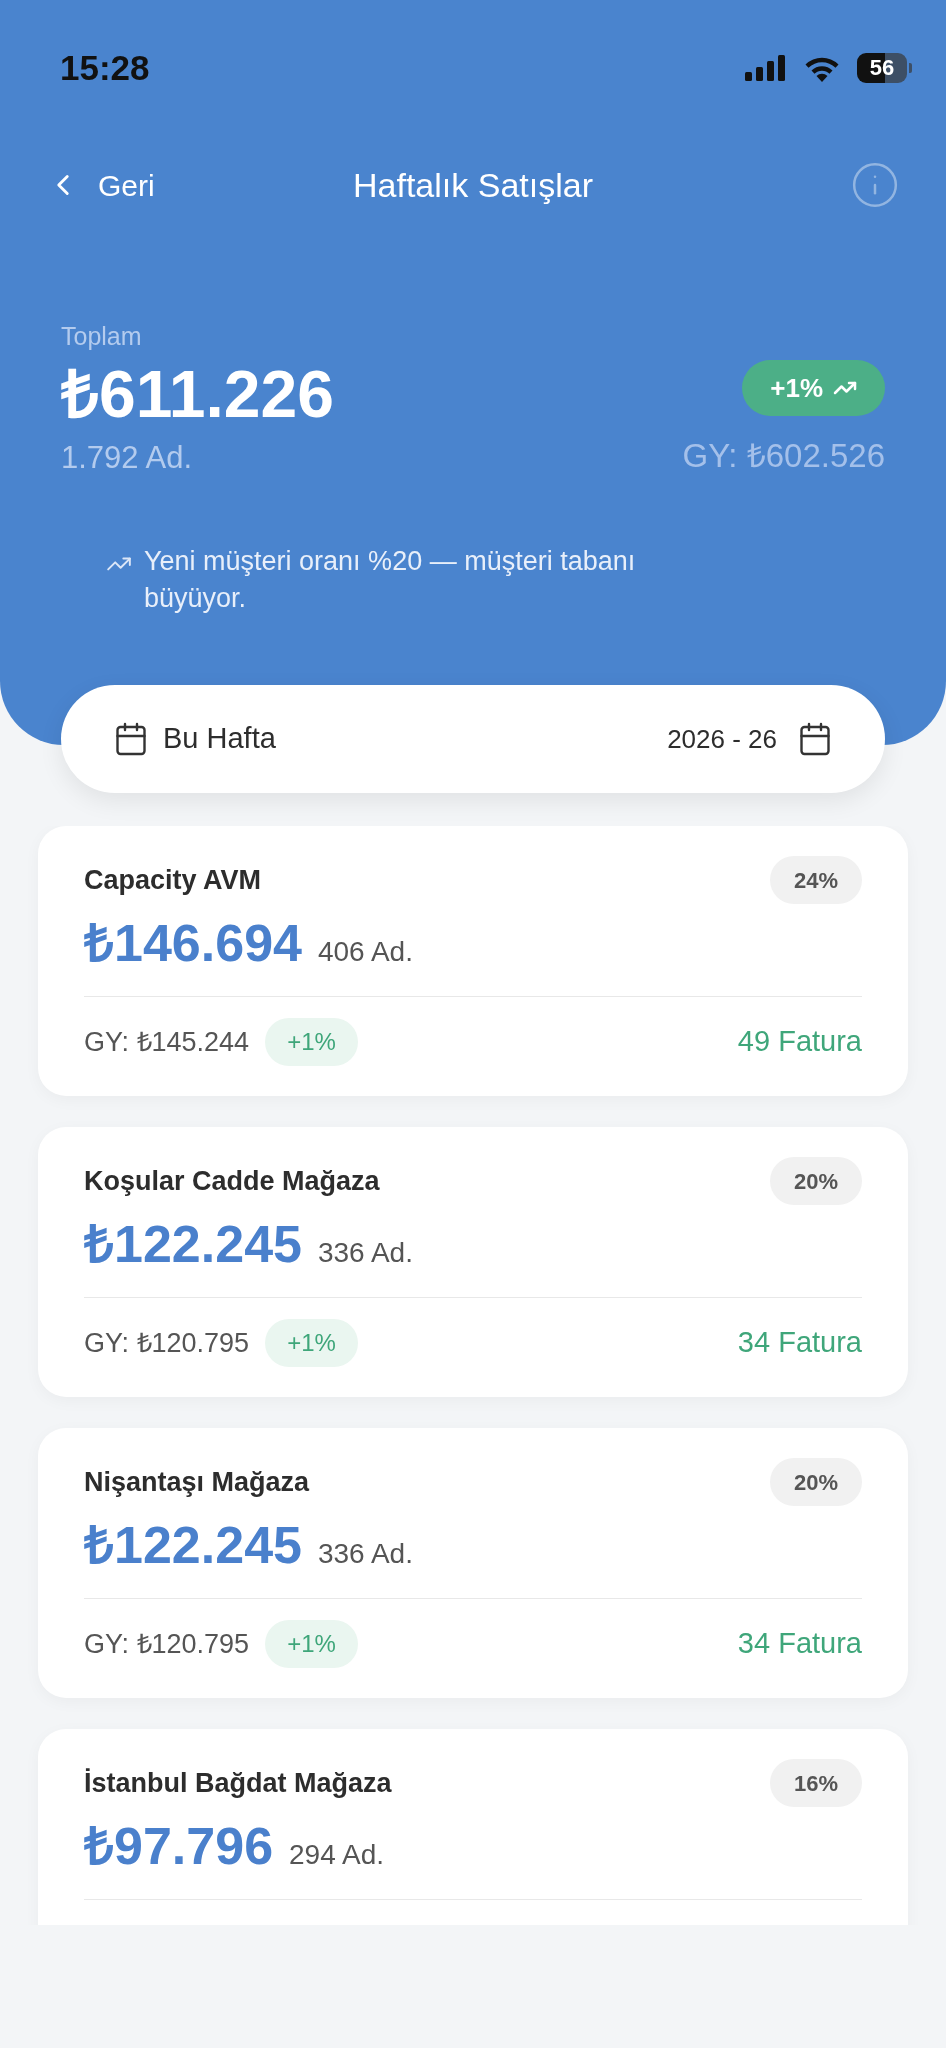 The width and height of the screenshot is (946, 2048). I want to click on store-quantity: 406 Ad., so click(365, 952).